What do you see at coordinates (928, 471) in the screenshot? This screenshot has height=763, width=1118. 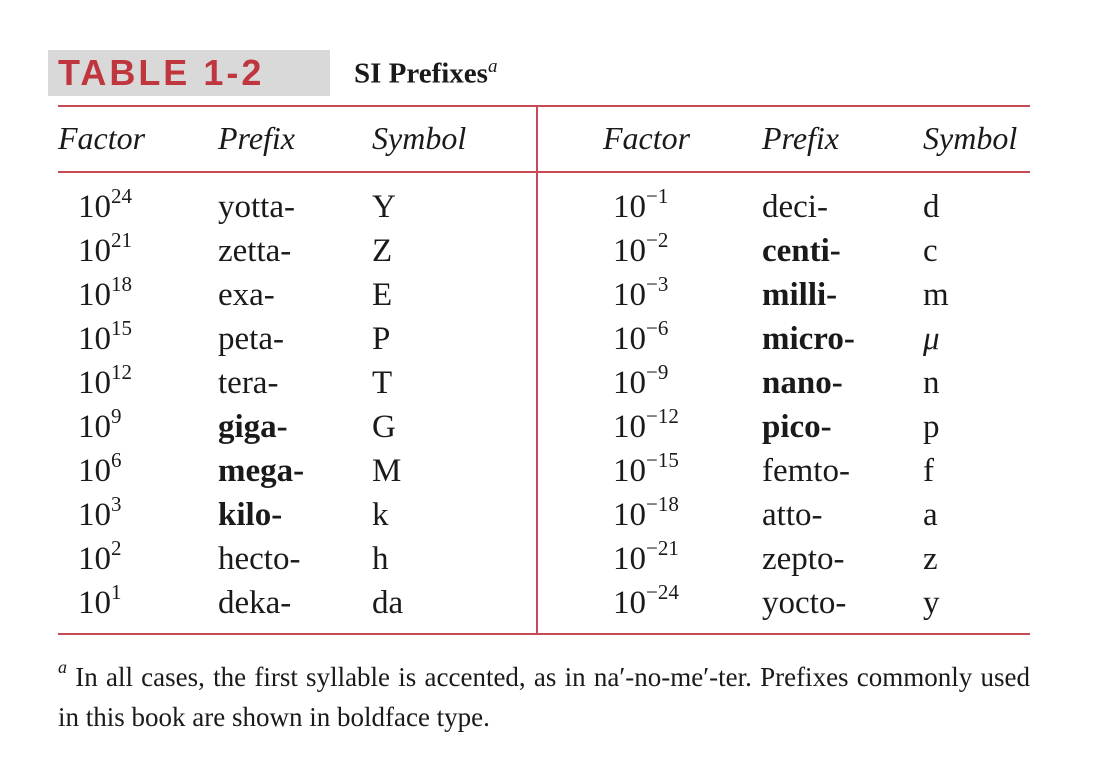 I see `symbol-cell: f` at bounding box center [928, 471].